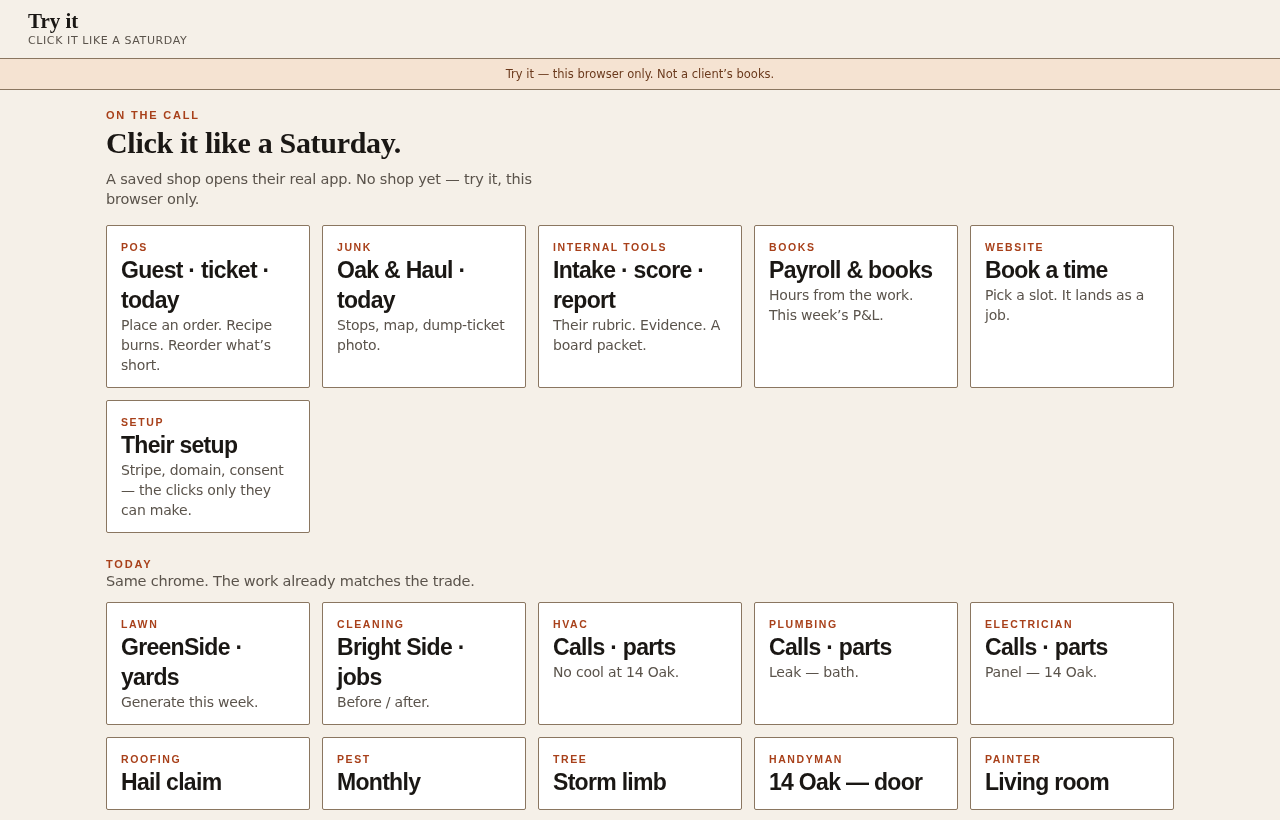 This screenshot has height=820, width=1280. I want to click on app-card: HANDYMAN 14 Oak — door, so click(856, 773).